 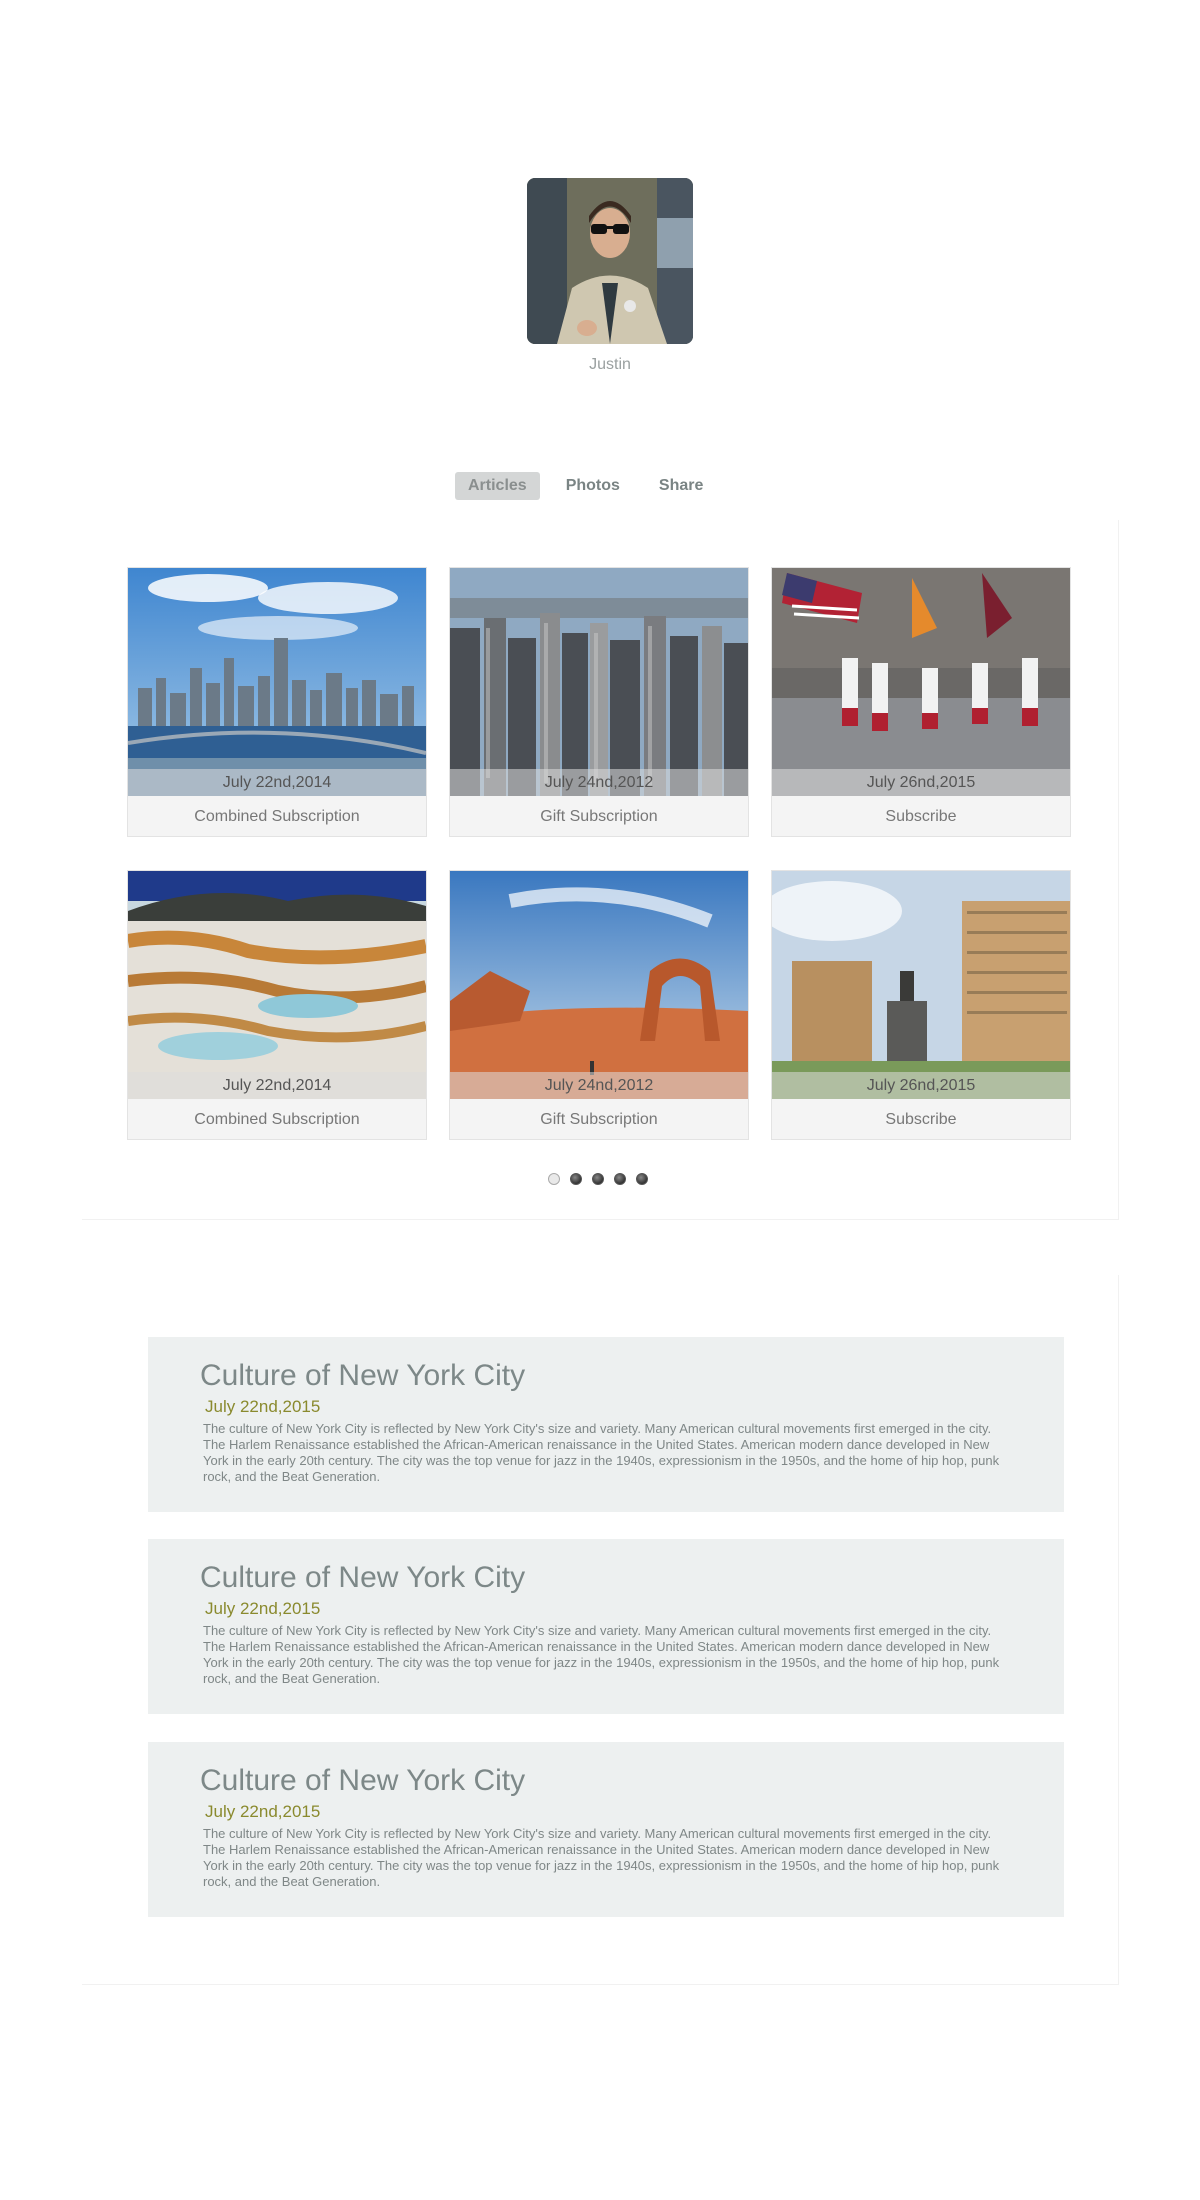 I want to click on gallery-image-skyline, so click(x=277, y=682).